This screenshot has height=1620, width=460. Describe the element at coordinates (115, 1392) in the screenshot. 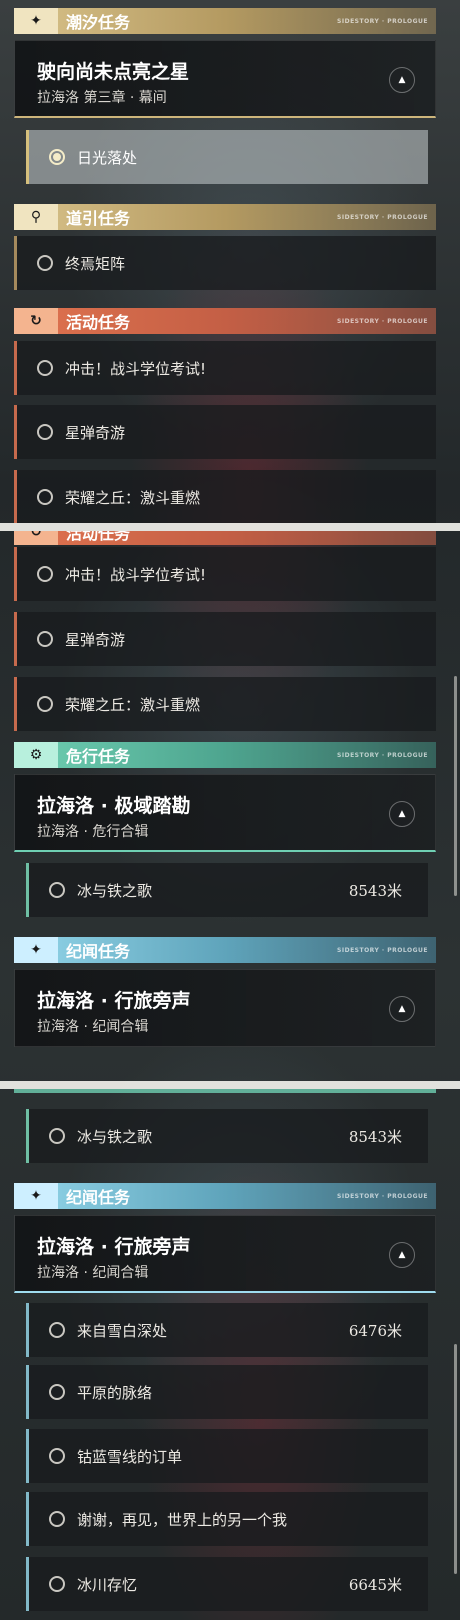

I see `quest-label: 平原的脉络` at that location.